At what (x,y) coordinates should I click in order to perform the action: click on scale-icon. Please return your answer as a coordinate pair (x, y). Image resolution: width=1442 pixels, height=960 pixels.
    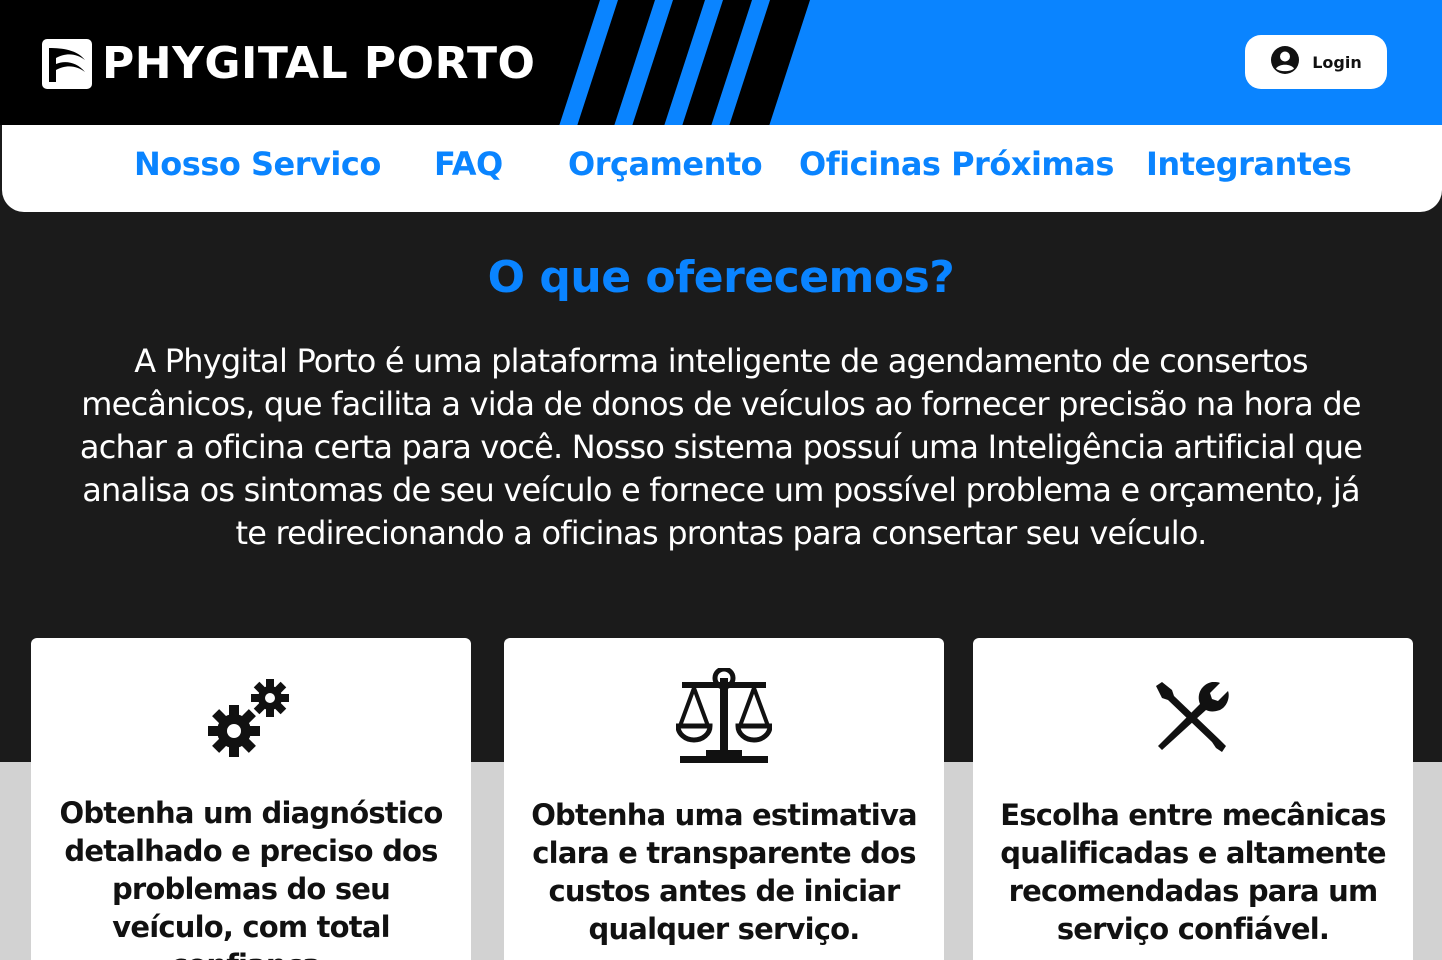
    Looking at the image, I should click on (724, 717).